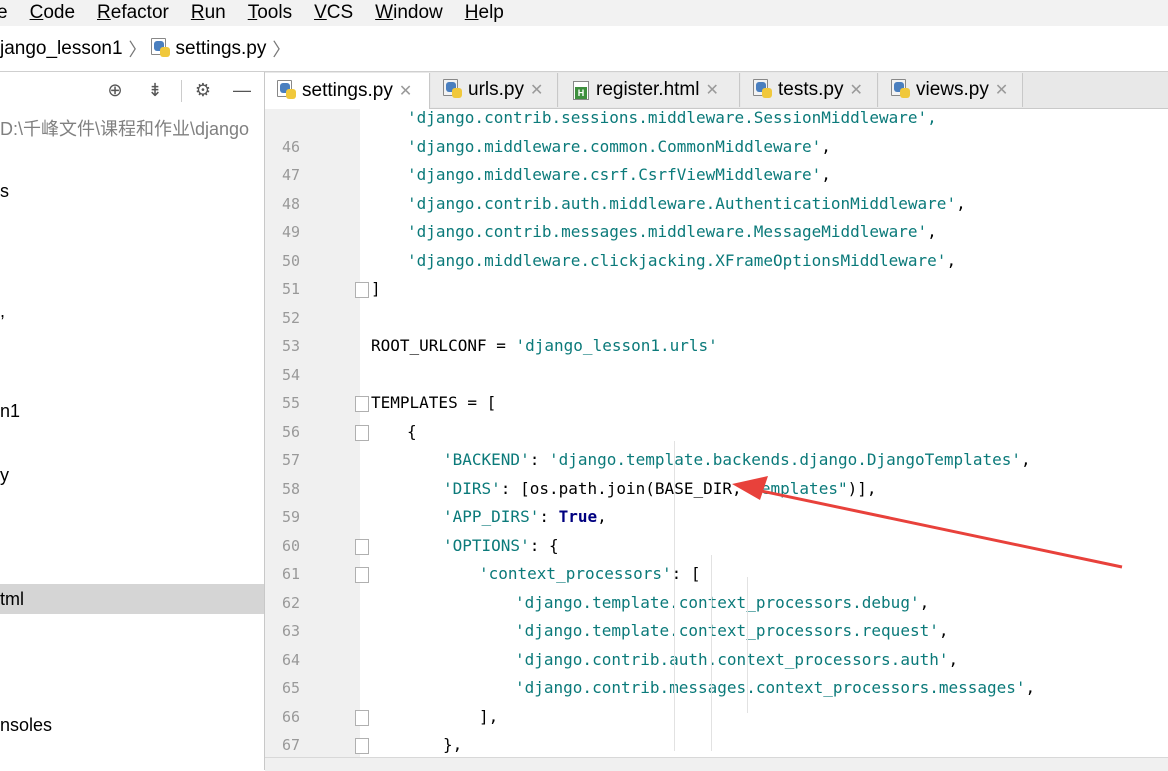 This screenshot has width=1168, height=771. I want to click on tab-tests-py: tests.py ✕, so click(809, 90).